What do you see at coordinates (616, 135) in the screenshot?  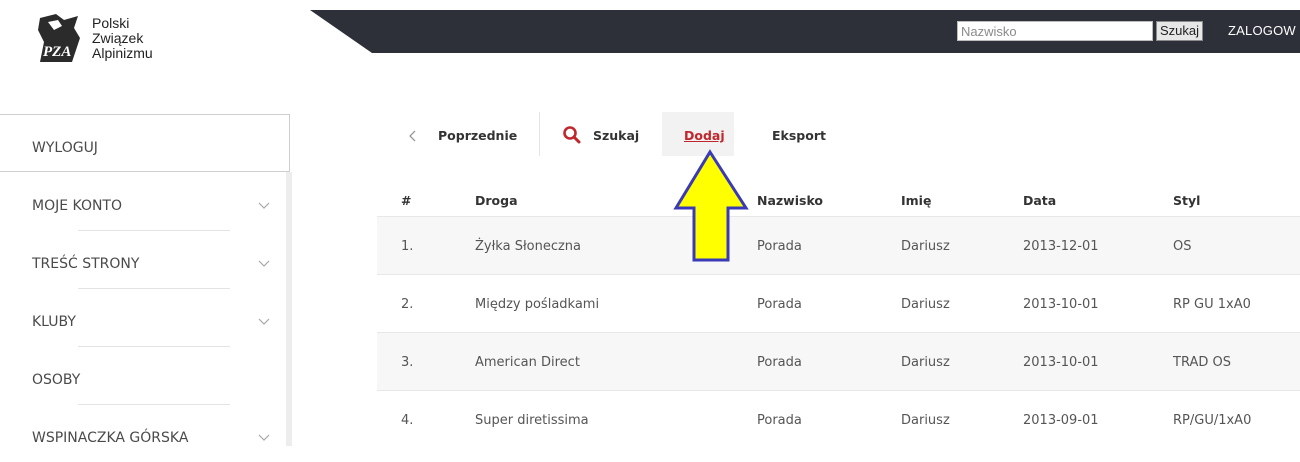 I see `search-toggle-label: Szukaj` at bounding box center [616, 135].